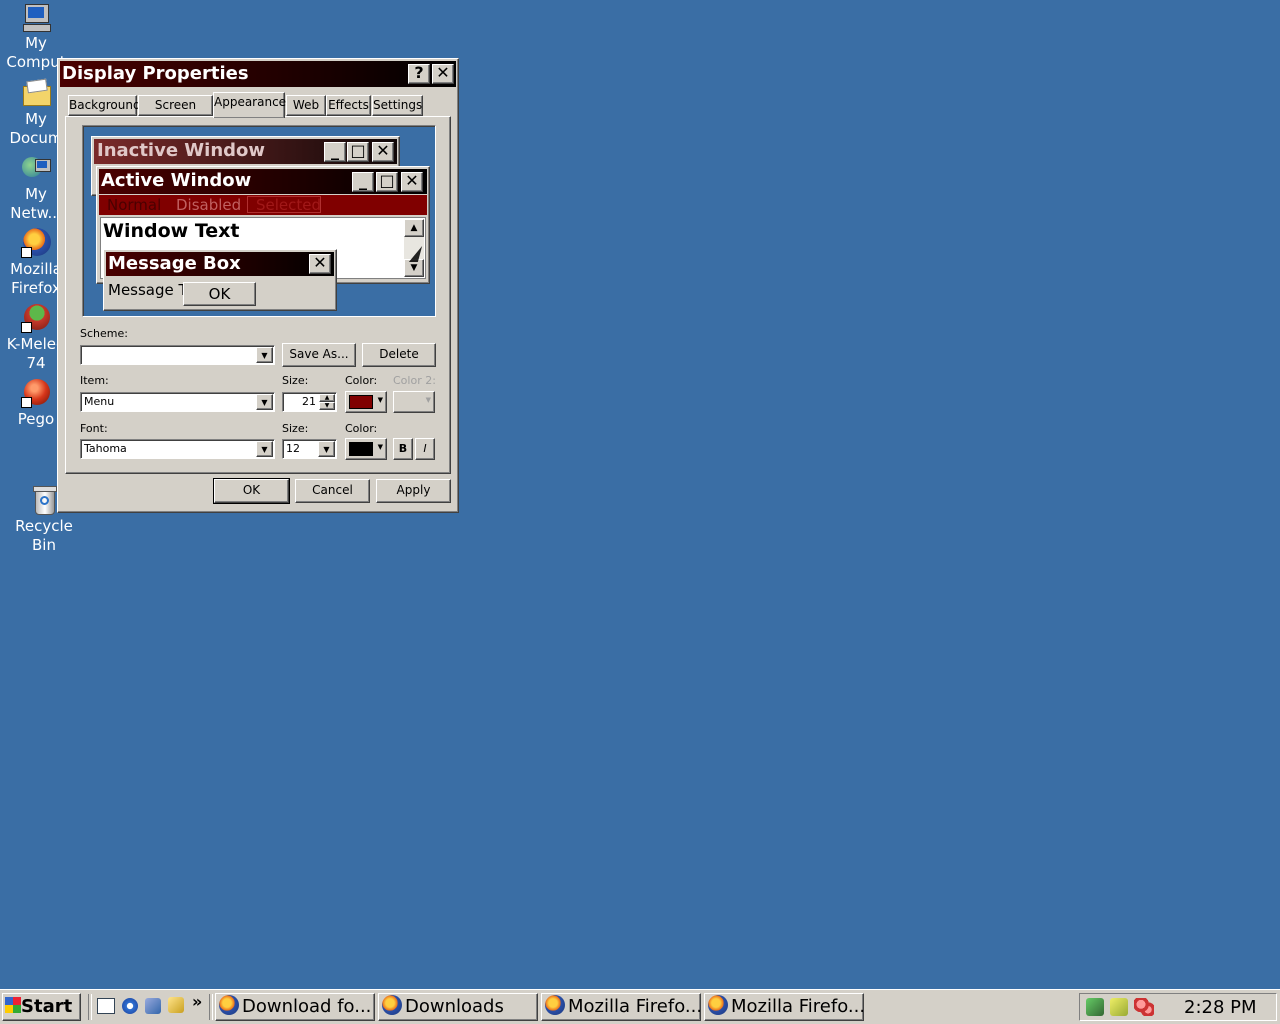  I want to click on quick-launch-chevron-icon: », so click(197, 1001).